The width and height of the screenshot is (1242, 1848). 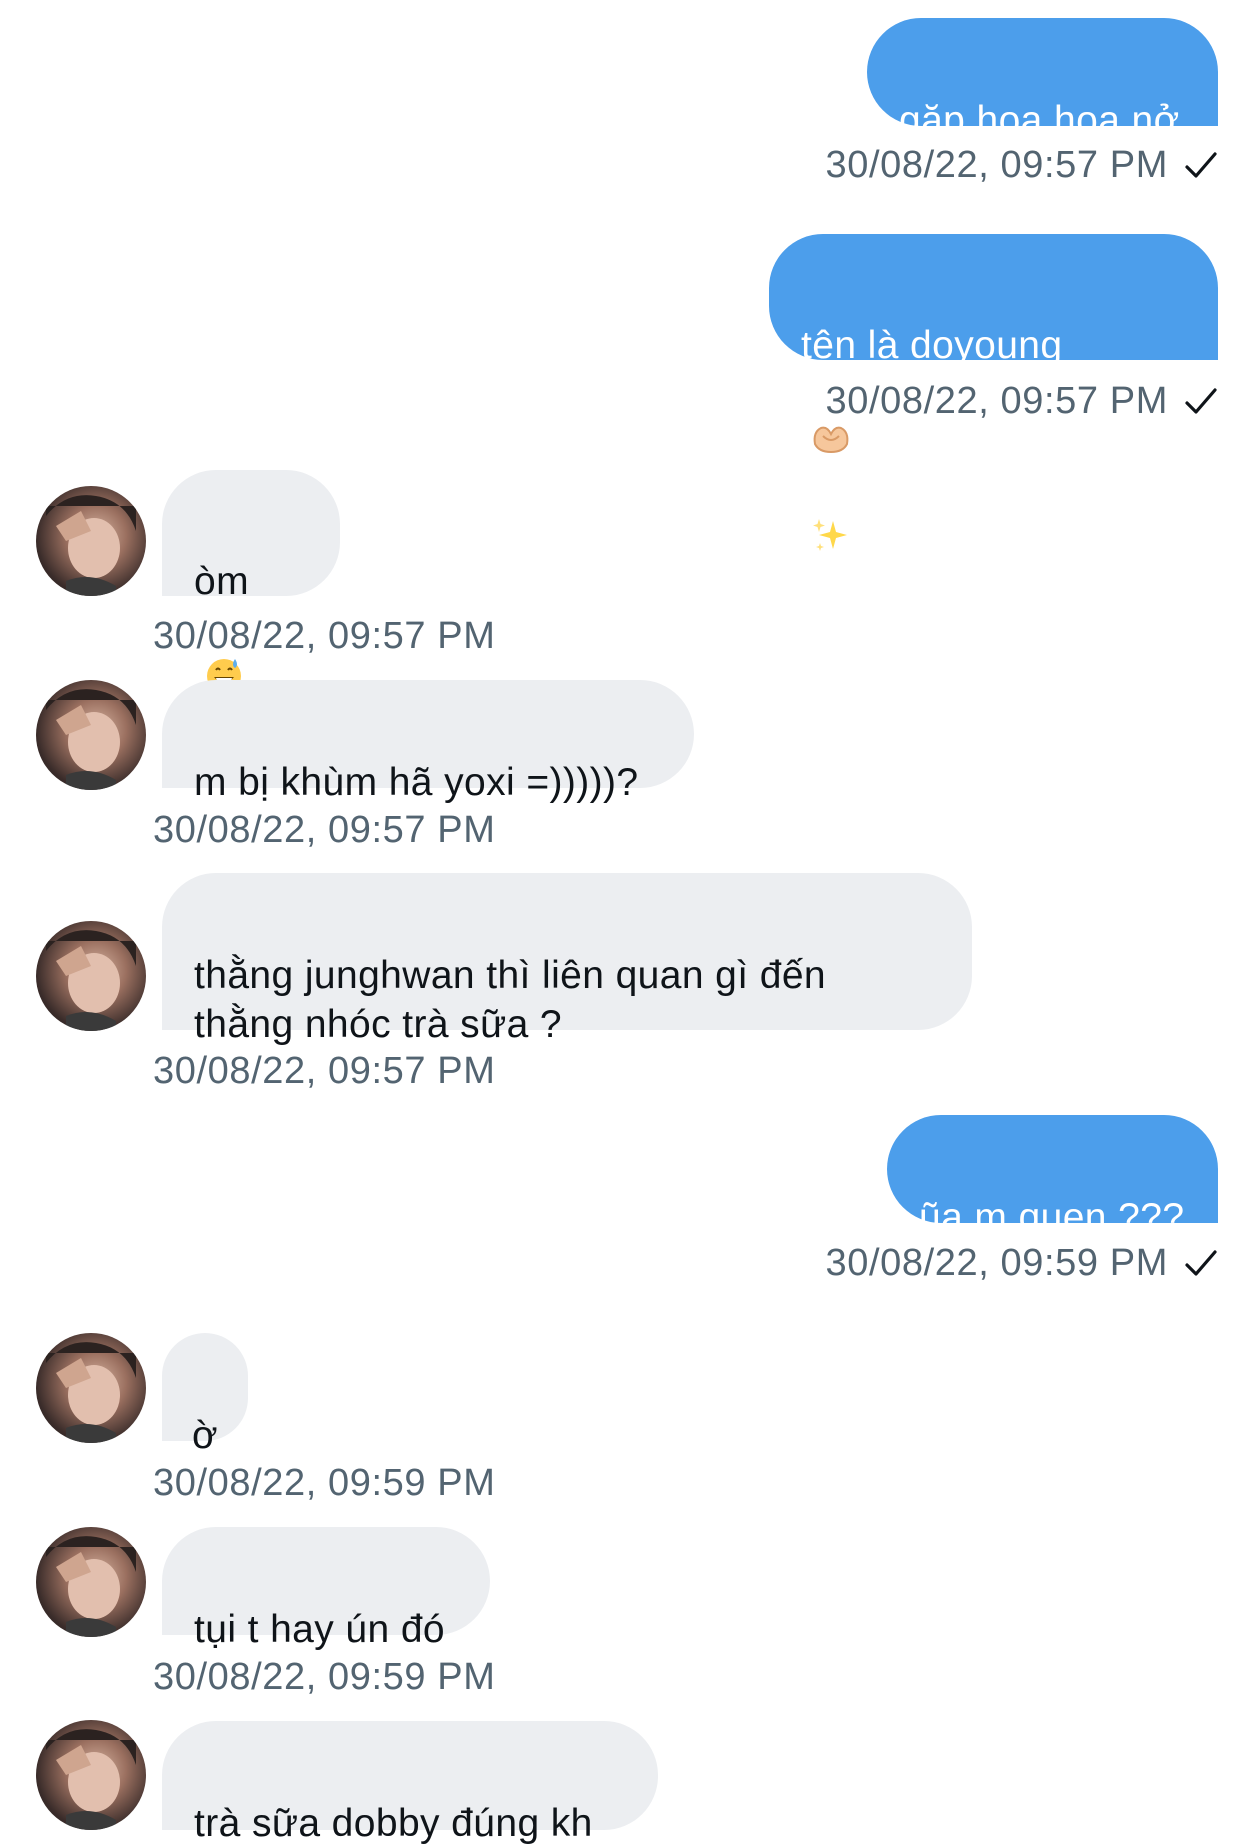 What do you see at coordinates (393, 1823) in the screenshot?
I see `message-text: trà sữa dobby đúng kh` at bounding box center [393, 1823].